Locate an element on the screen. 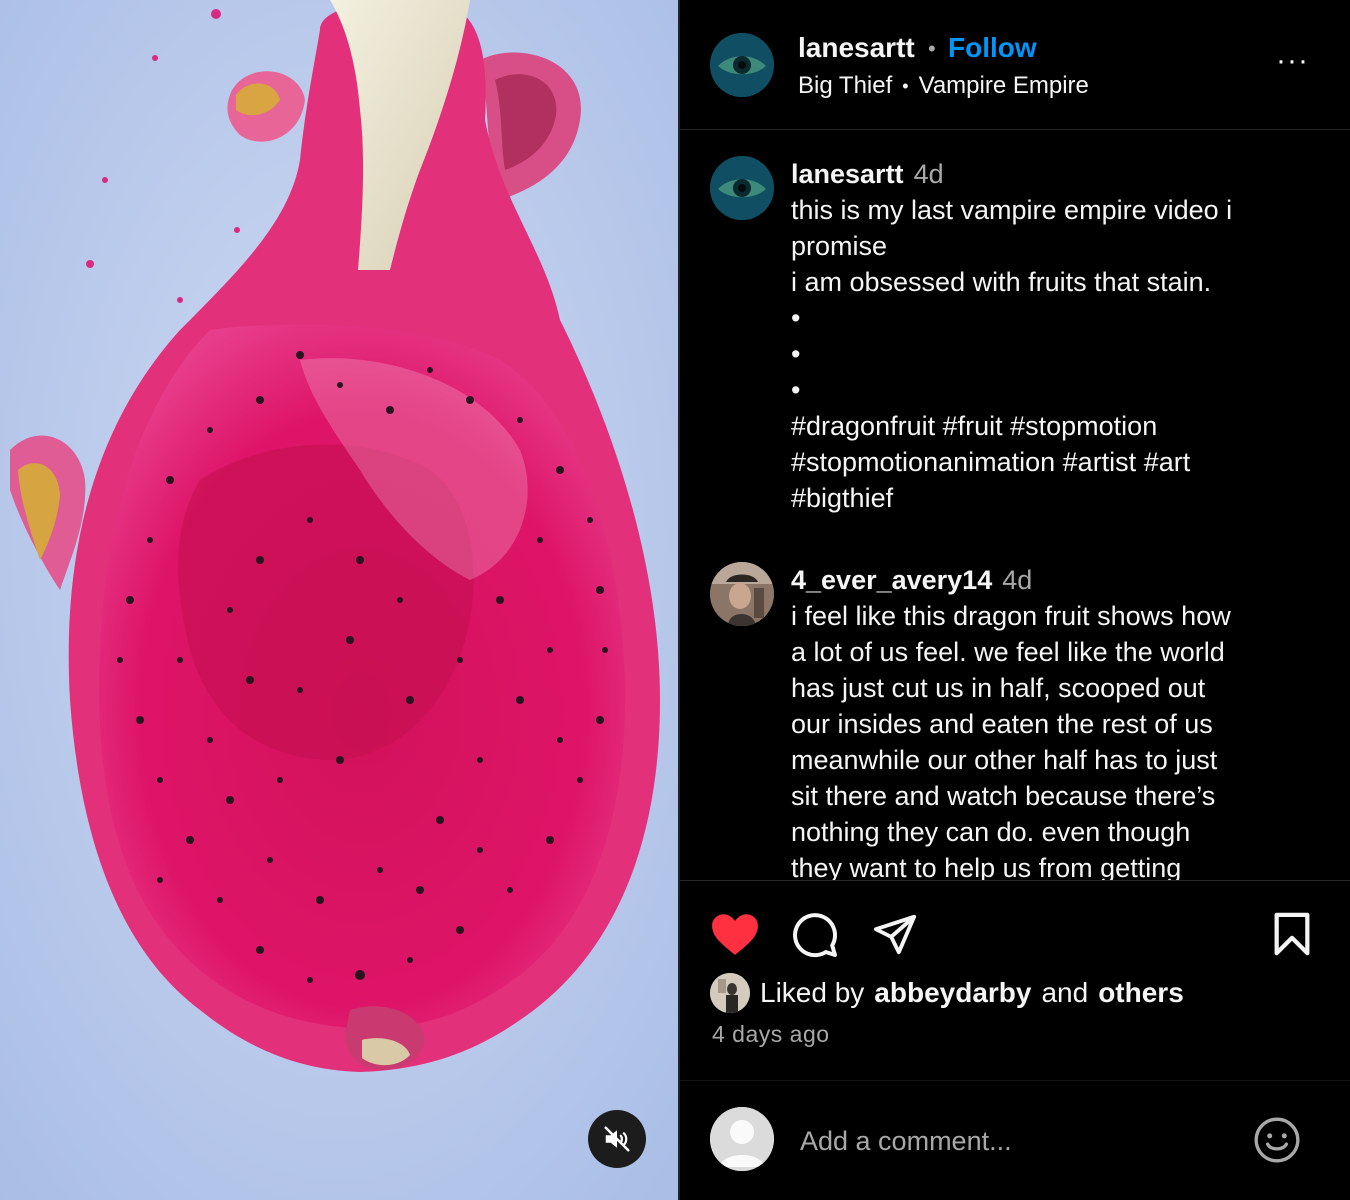 The image size is (1350, 1200). comment-line: i feel like this dragon fruit shows how is located at coordinates (1011, 616).